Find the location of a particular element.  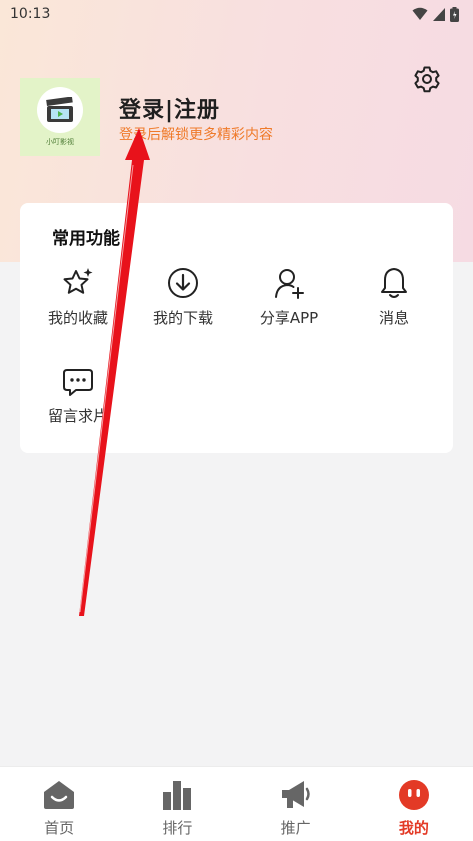

avatar: 小叮影视 is located at coordinates (60, 117).